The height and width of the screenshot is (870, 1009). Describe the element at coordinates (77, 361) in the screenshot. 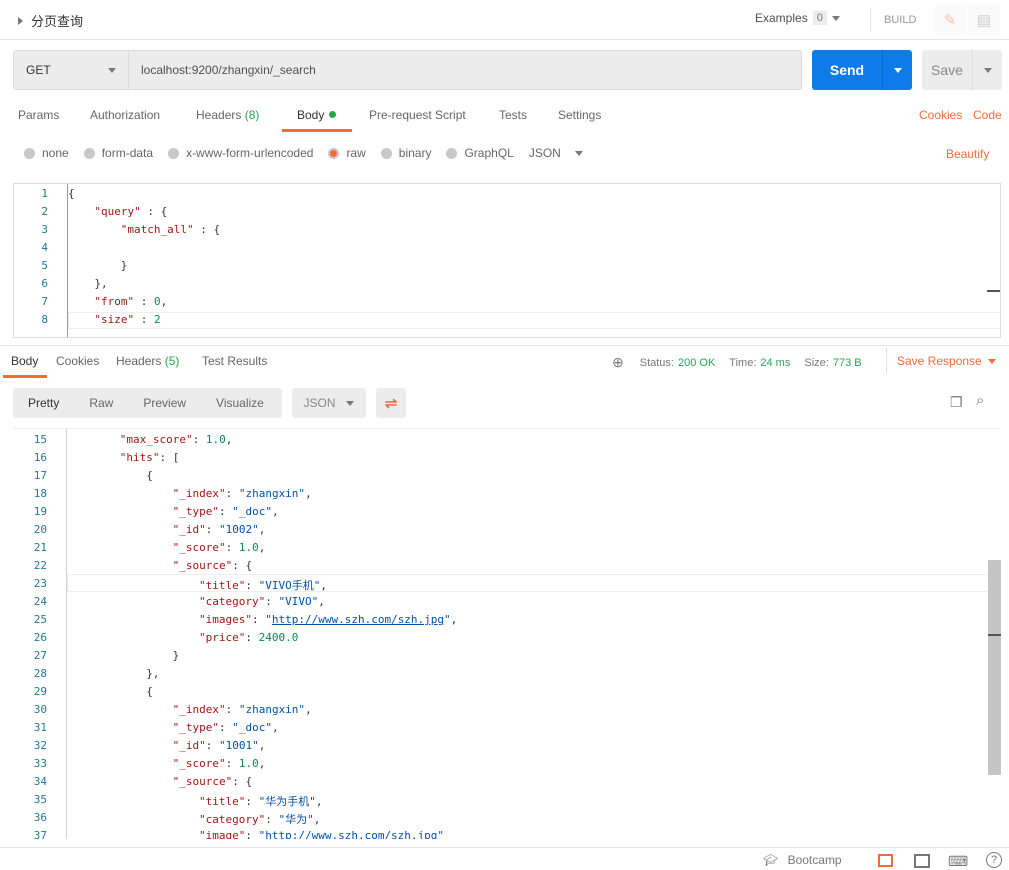

I see `tab-response-cookies: Cookies` at that location.